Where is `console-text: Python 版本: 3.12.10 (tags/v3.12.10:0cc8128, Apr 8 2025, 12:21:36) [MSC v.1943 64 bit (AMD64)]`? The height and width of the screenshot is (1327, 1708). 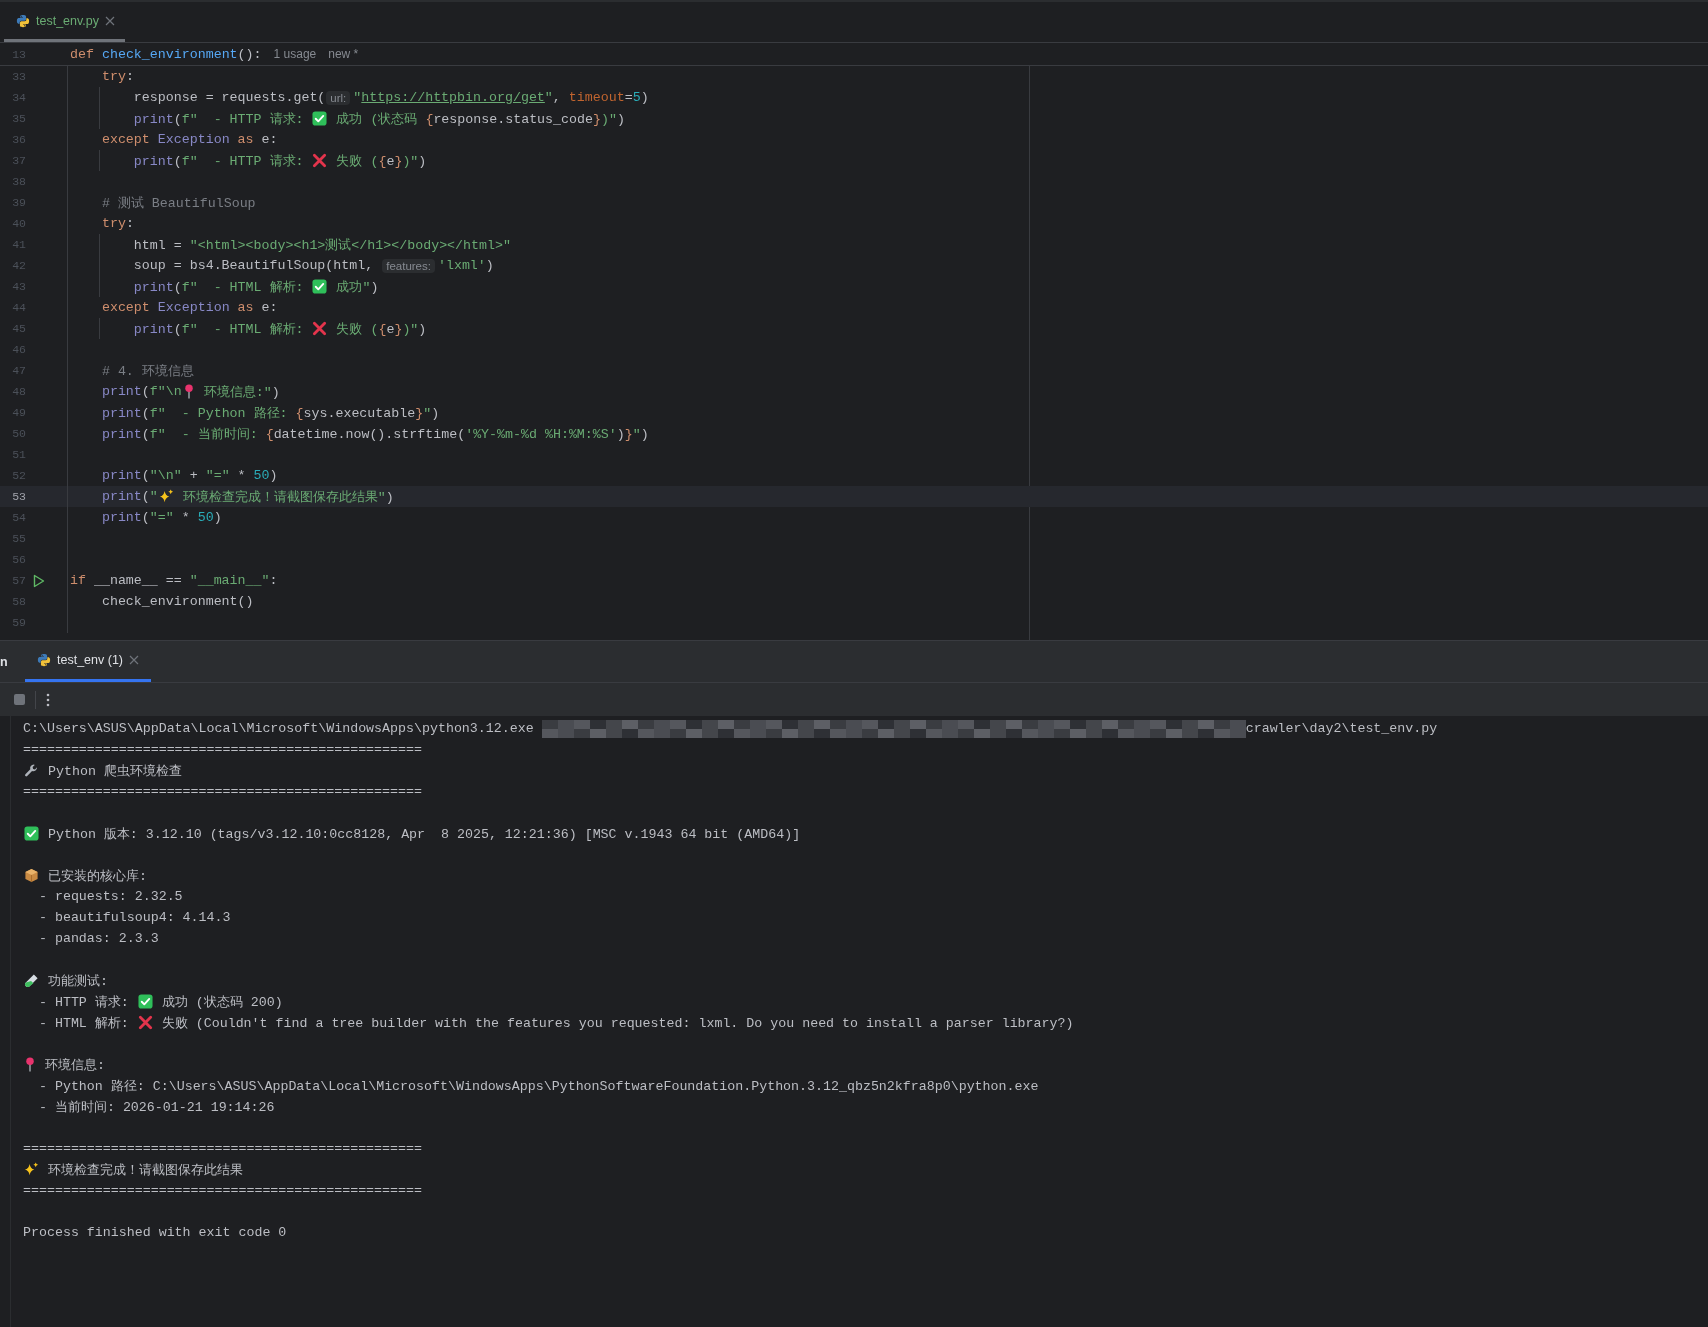 console-text: Python 版本: 3.12.10 (tags/v3.12.10:0cc8128, Apr 8 2025, 12:21:36) [MSC v.1943 64 bit (AMD64)] is located at coordinates (423, 834).